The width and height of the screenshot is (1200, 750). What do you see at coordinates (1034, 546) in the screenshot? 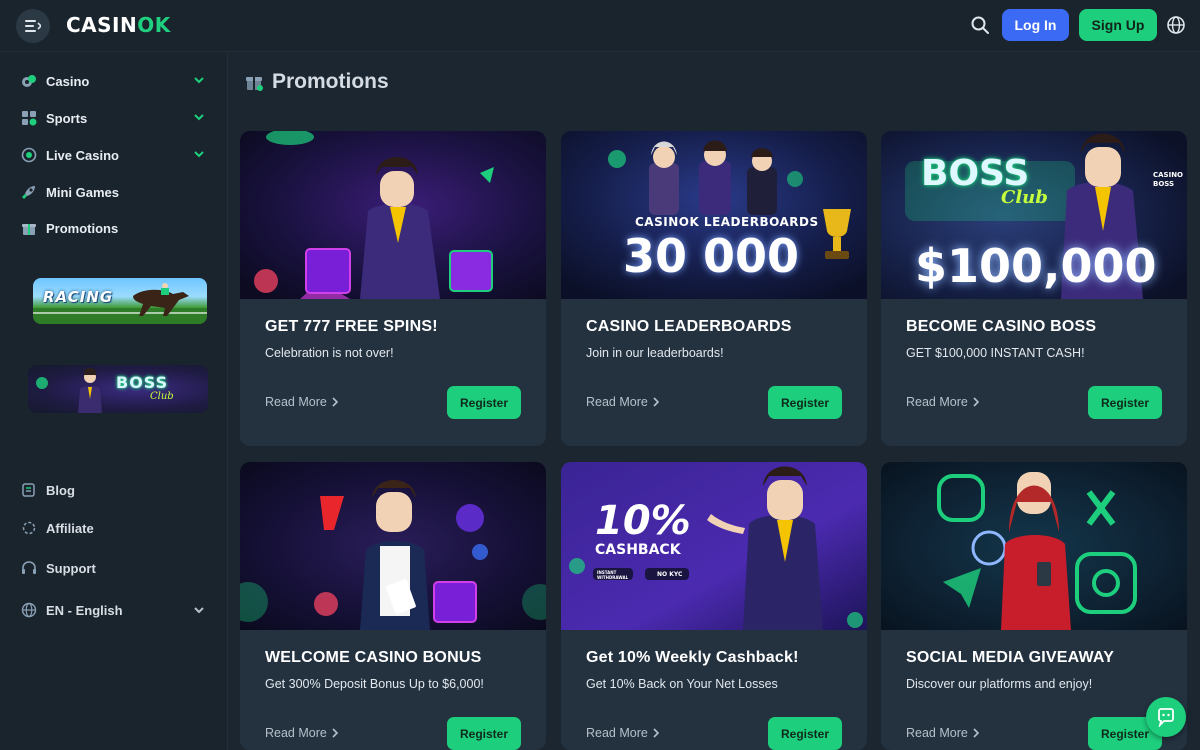
I see `promo-image-social-giveaway` at bounding box center [1034, 546].